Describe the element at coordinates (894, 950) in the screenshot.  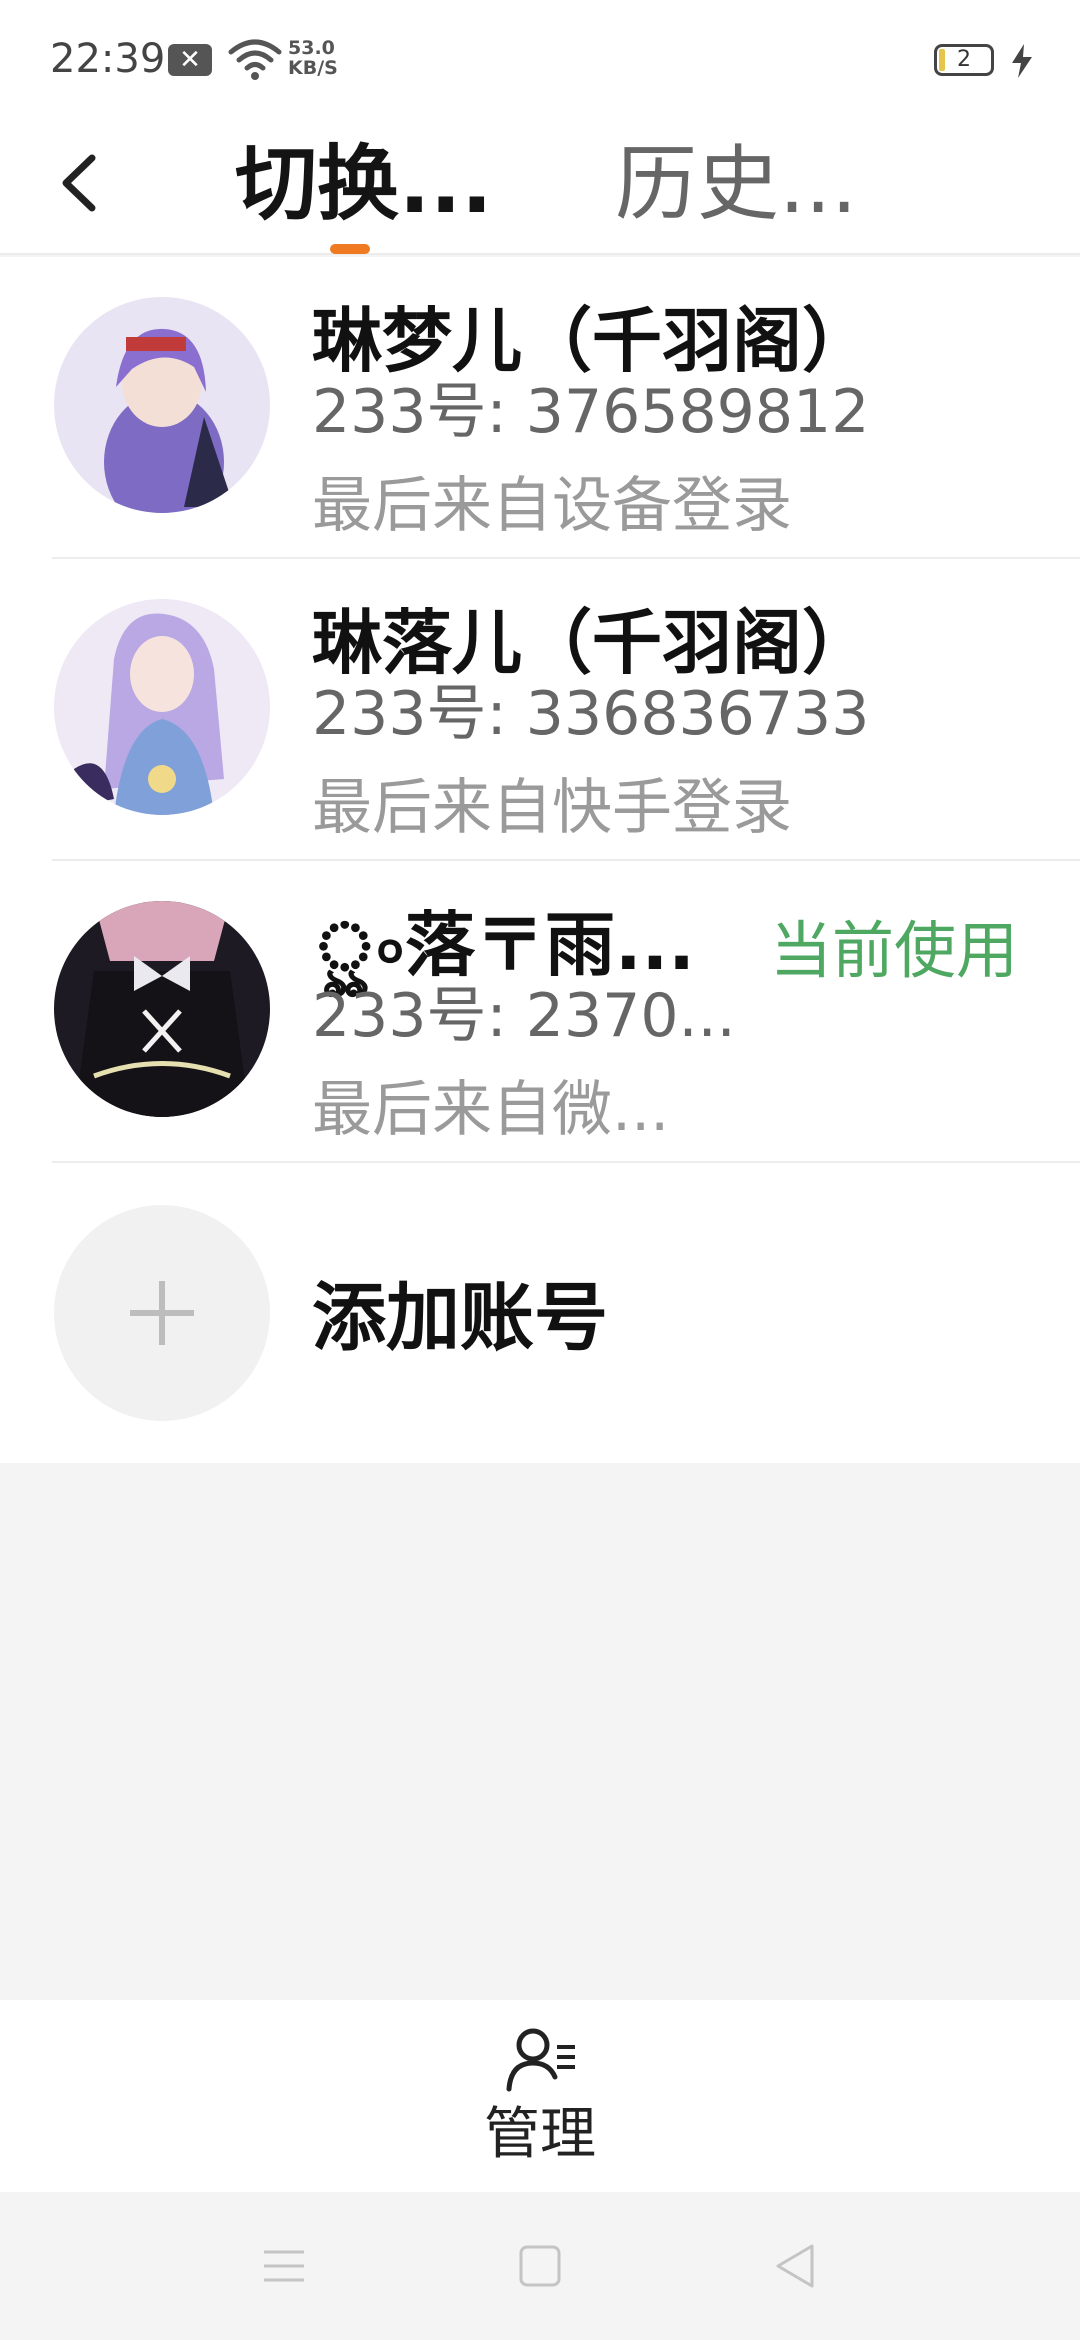
I see `current-account-badge: 当前使用` at that location.